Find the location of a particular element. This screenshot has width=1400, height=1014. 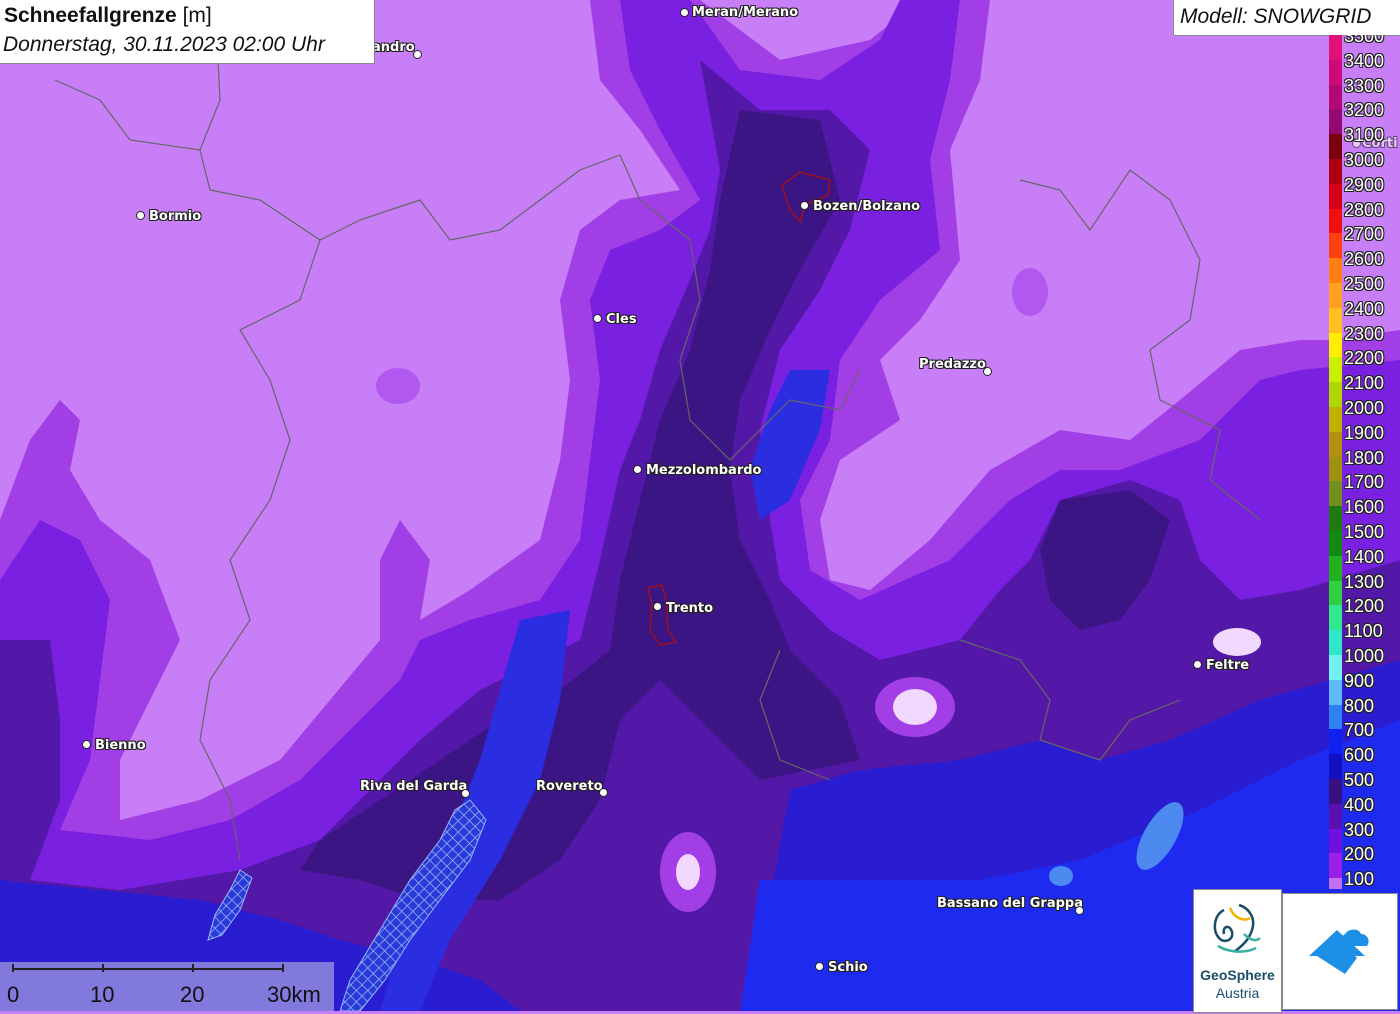

city-label: Mezzolombardo is located at coordinates (703, 470).